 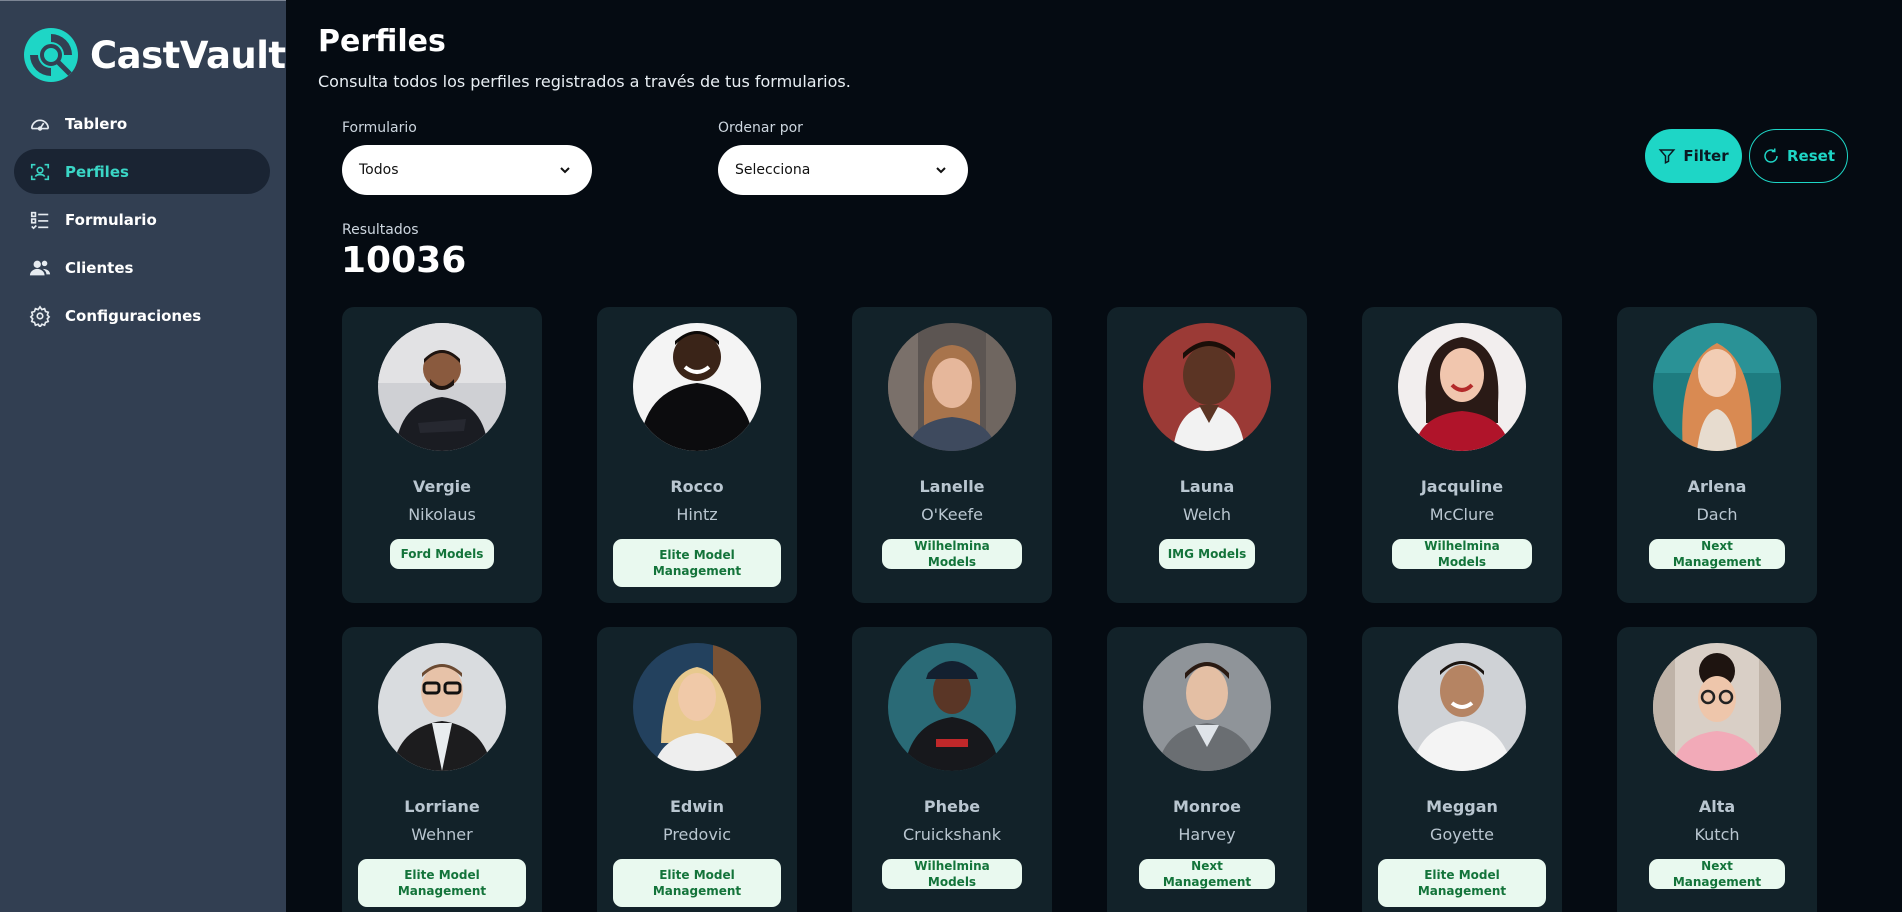 I want to click on sidebar-item-formulario: Formulario, so click(x=142, y=219).